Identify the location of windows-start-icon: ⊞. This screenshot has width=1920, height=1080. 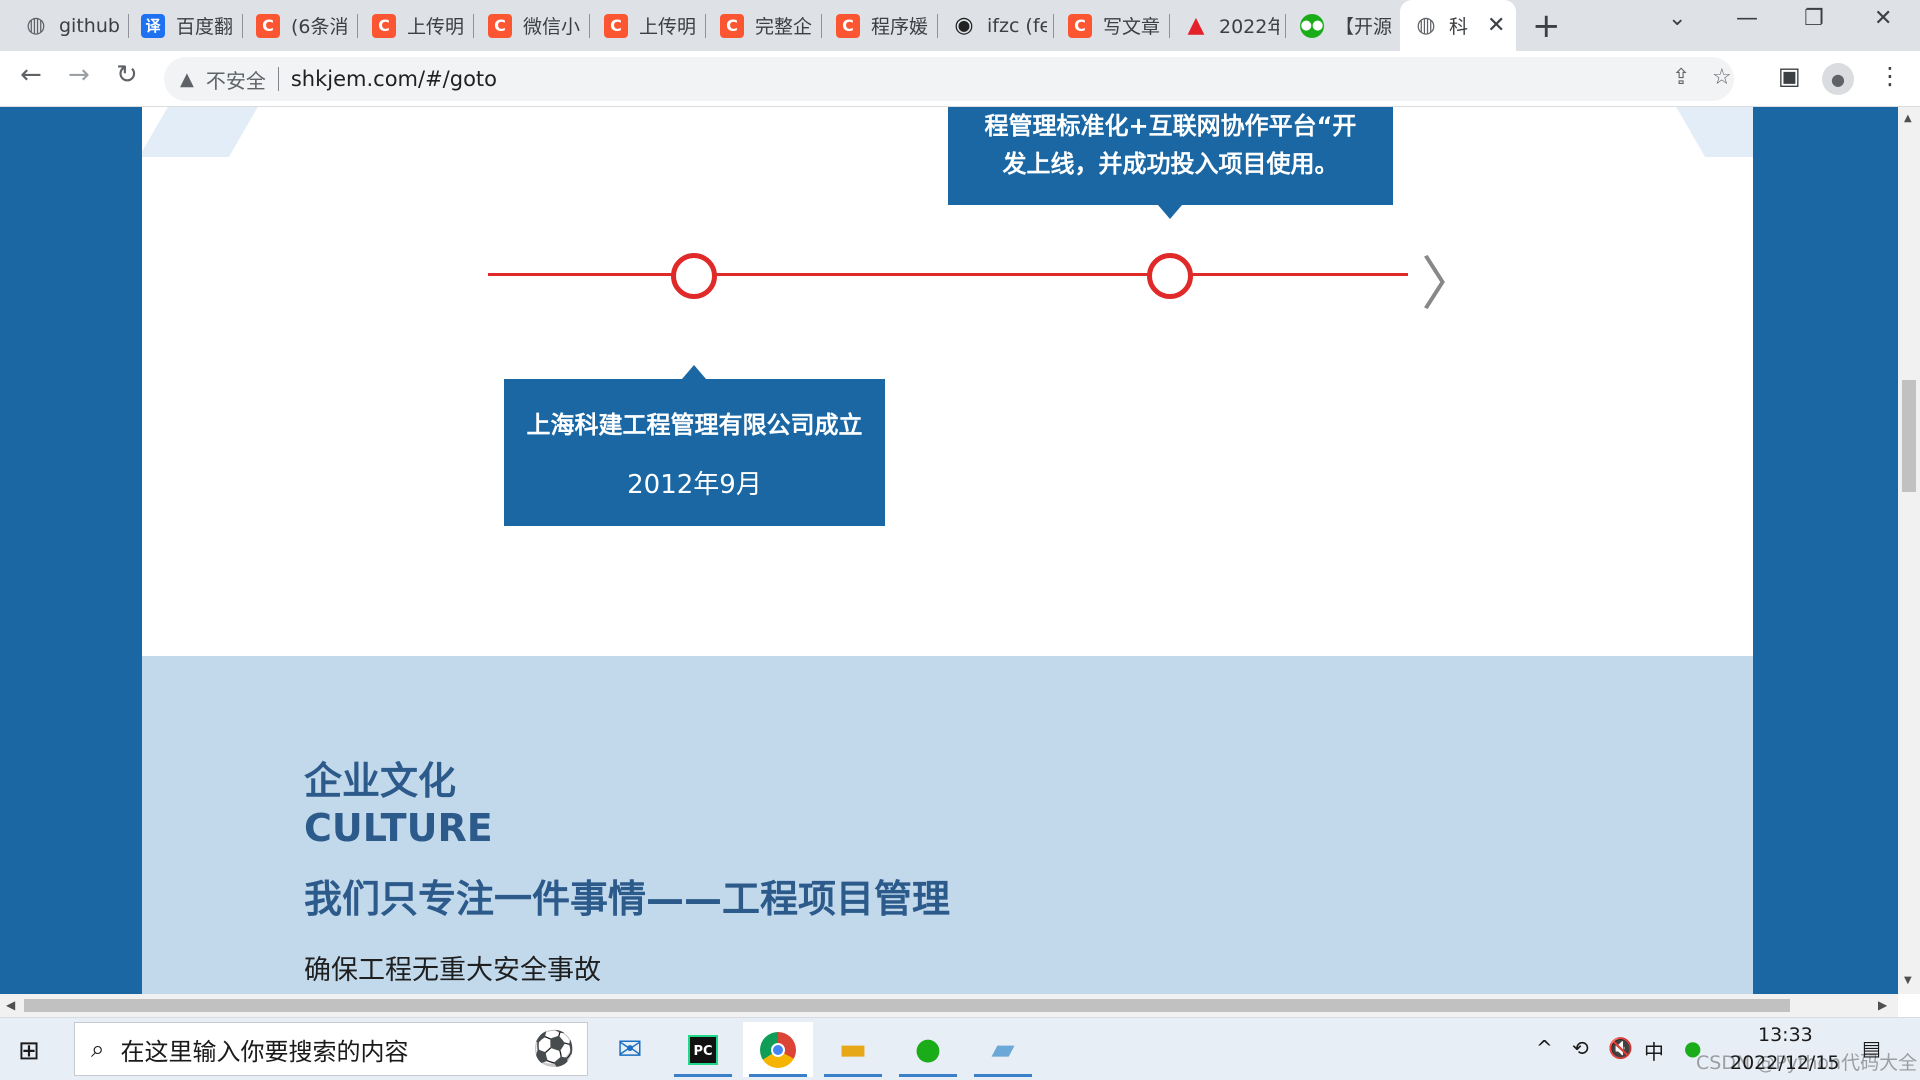
(29, 1051).